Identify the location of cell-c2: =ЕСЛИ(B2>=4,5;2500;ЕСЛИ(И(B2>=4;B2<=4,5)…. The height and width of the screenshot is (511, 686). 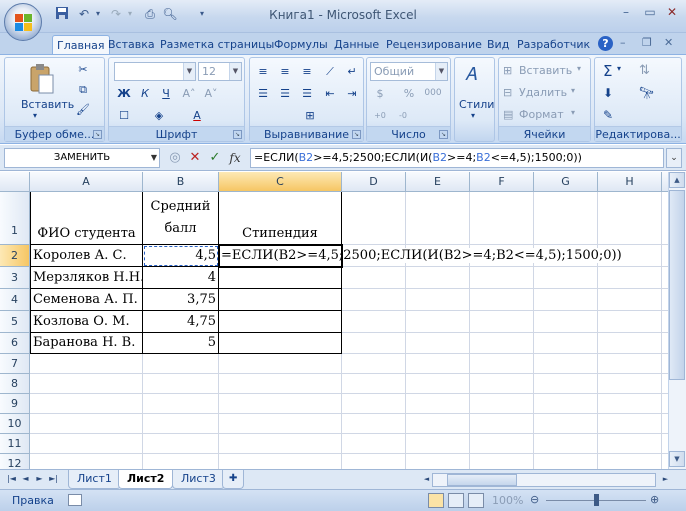
(421, 256).